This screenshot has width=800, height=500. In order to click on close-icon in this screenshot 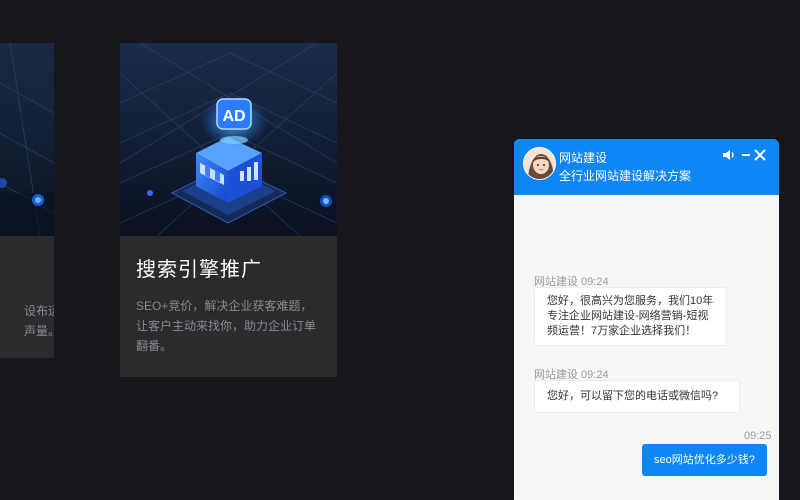, I will do `click(760, 155)`.